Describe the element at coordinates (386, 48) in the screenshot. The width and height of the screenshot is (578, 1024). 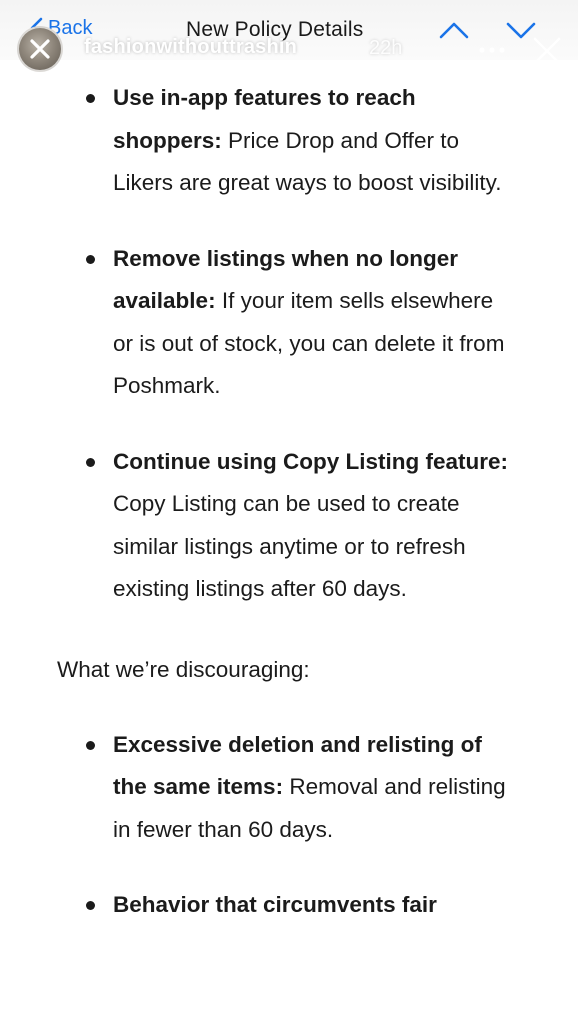
I see `story-timestamp: 22h` at that location.